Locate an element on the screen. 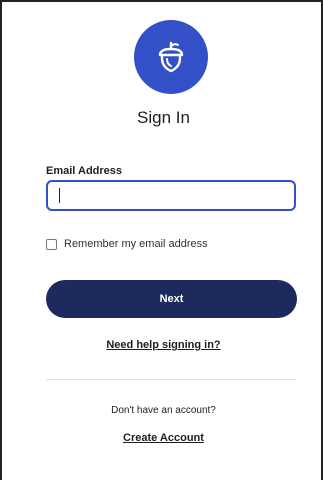 The width and height of the screenshot is (323, 480). email-label: Email Address is located at coordinates (84, 171).